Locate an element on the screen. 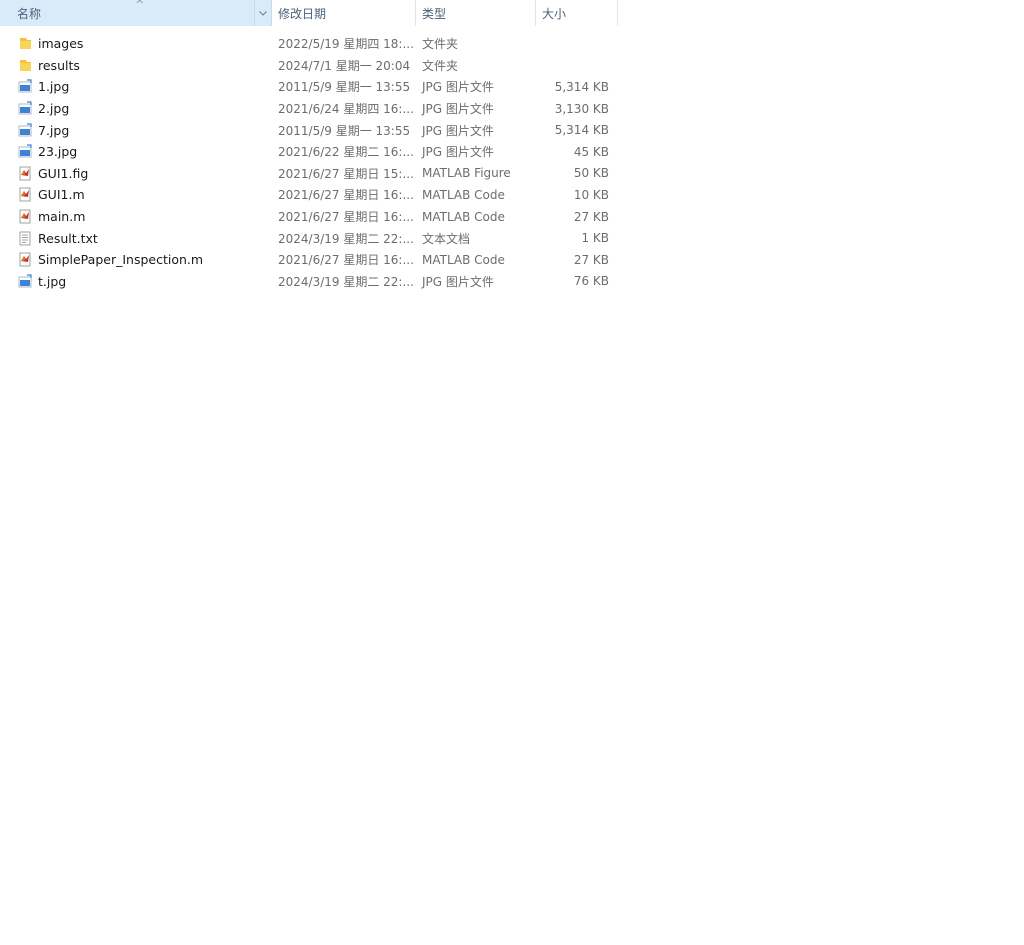 Image resolution: width=1024 pixels, height=945 pixels. column-header: ^ 名称 修改日期 类型 大小 is located at coordinates (309, 13).